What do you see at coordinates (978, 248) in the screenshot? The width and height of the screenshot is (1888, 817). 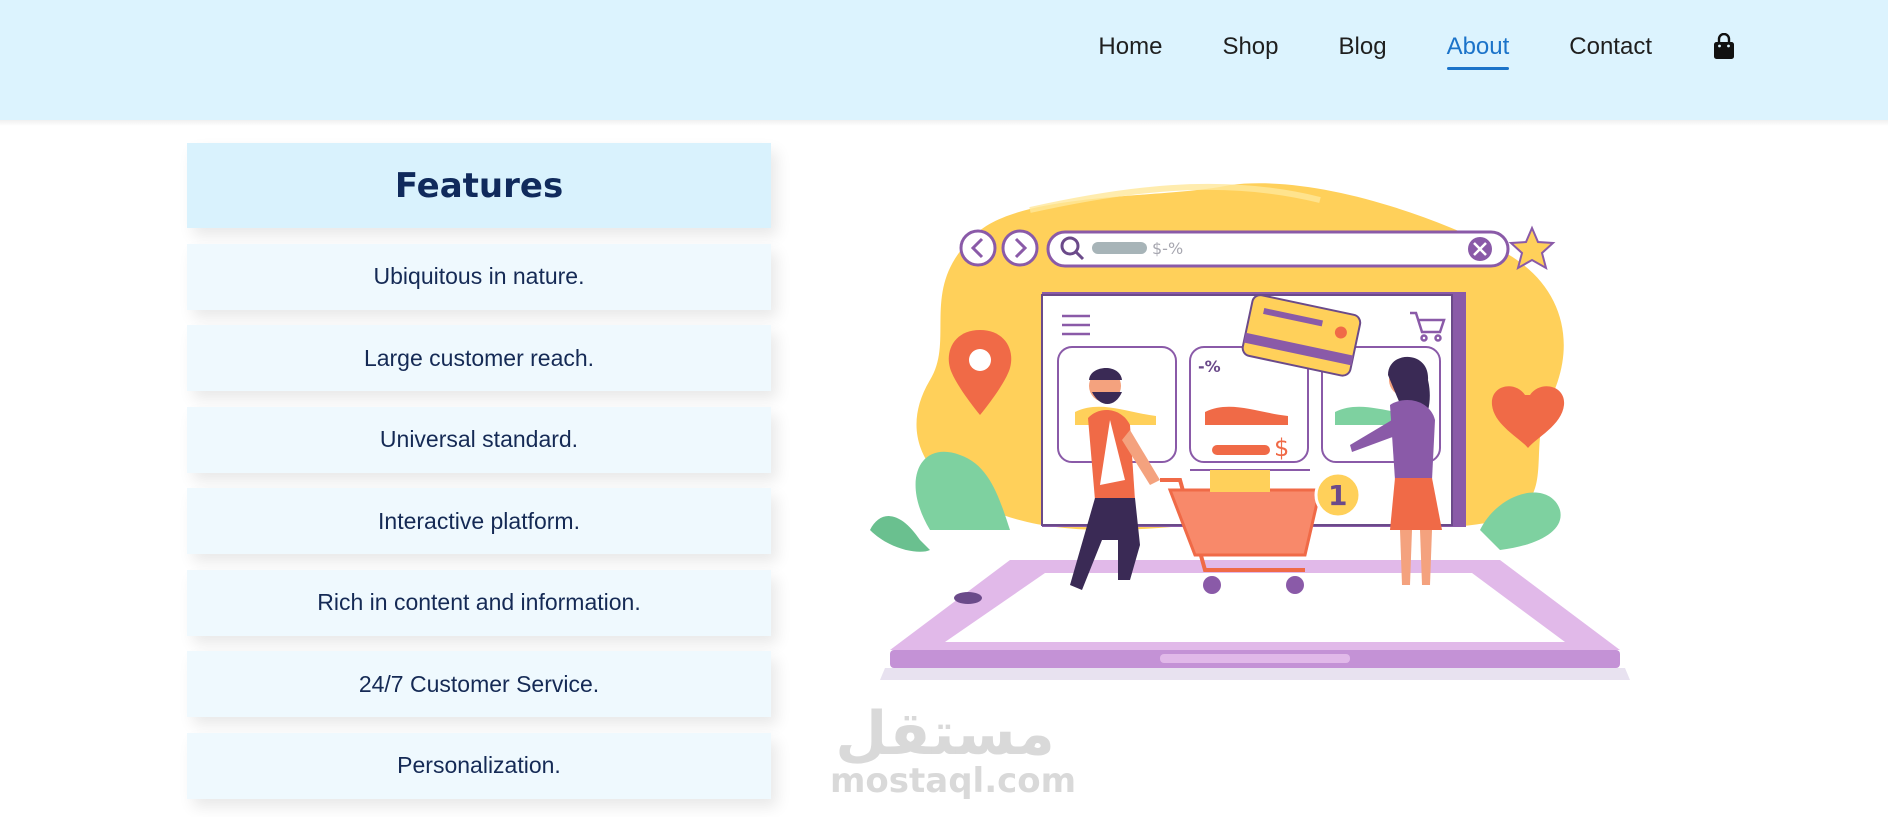 I see `browser-back-icon` at bounding box center [978, 248].